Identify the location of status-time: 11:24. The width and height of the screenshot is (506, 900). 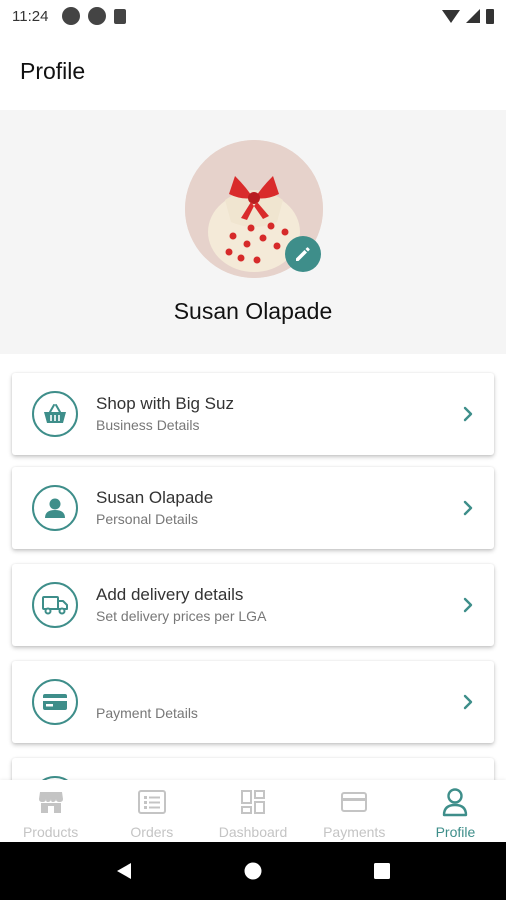
(30, 16).